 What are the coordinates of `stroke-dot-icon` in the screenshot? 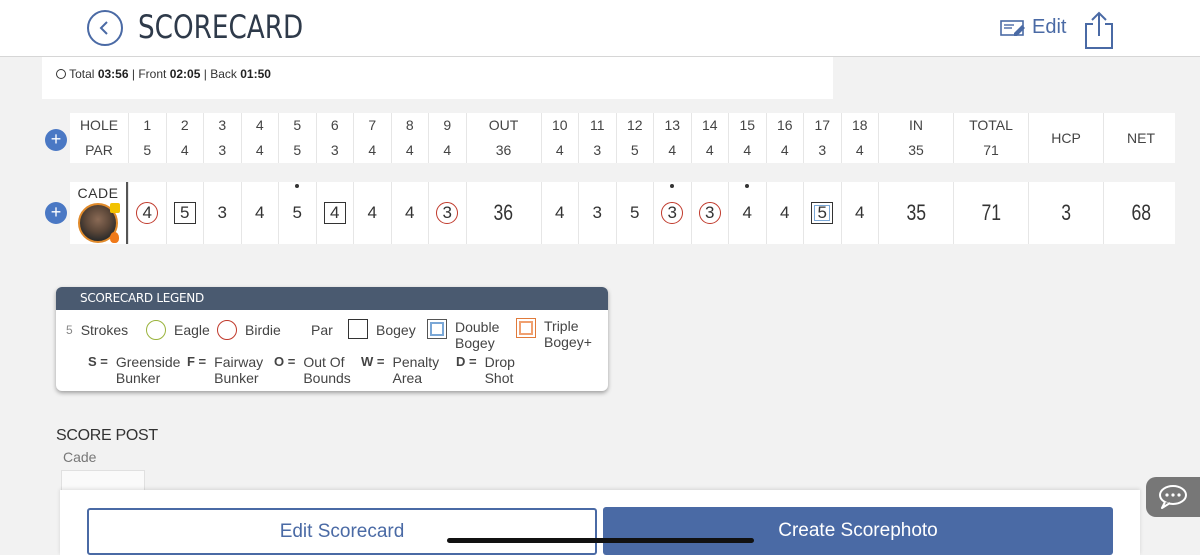 It's located at (672, 186).